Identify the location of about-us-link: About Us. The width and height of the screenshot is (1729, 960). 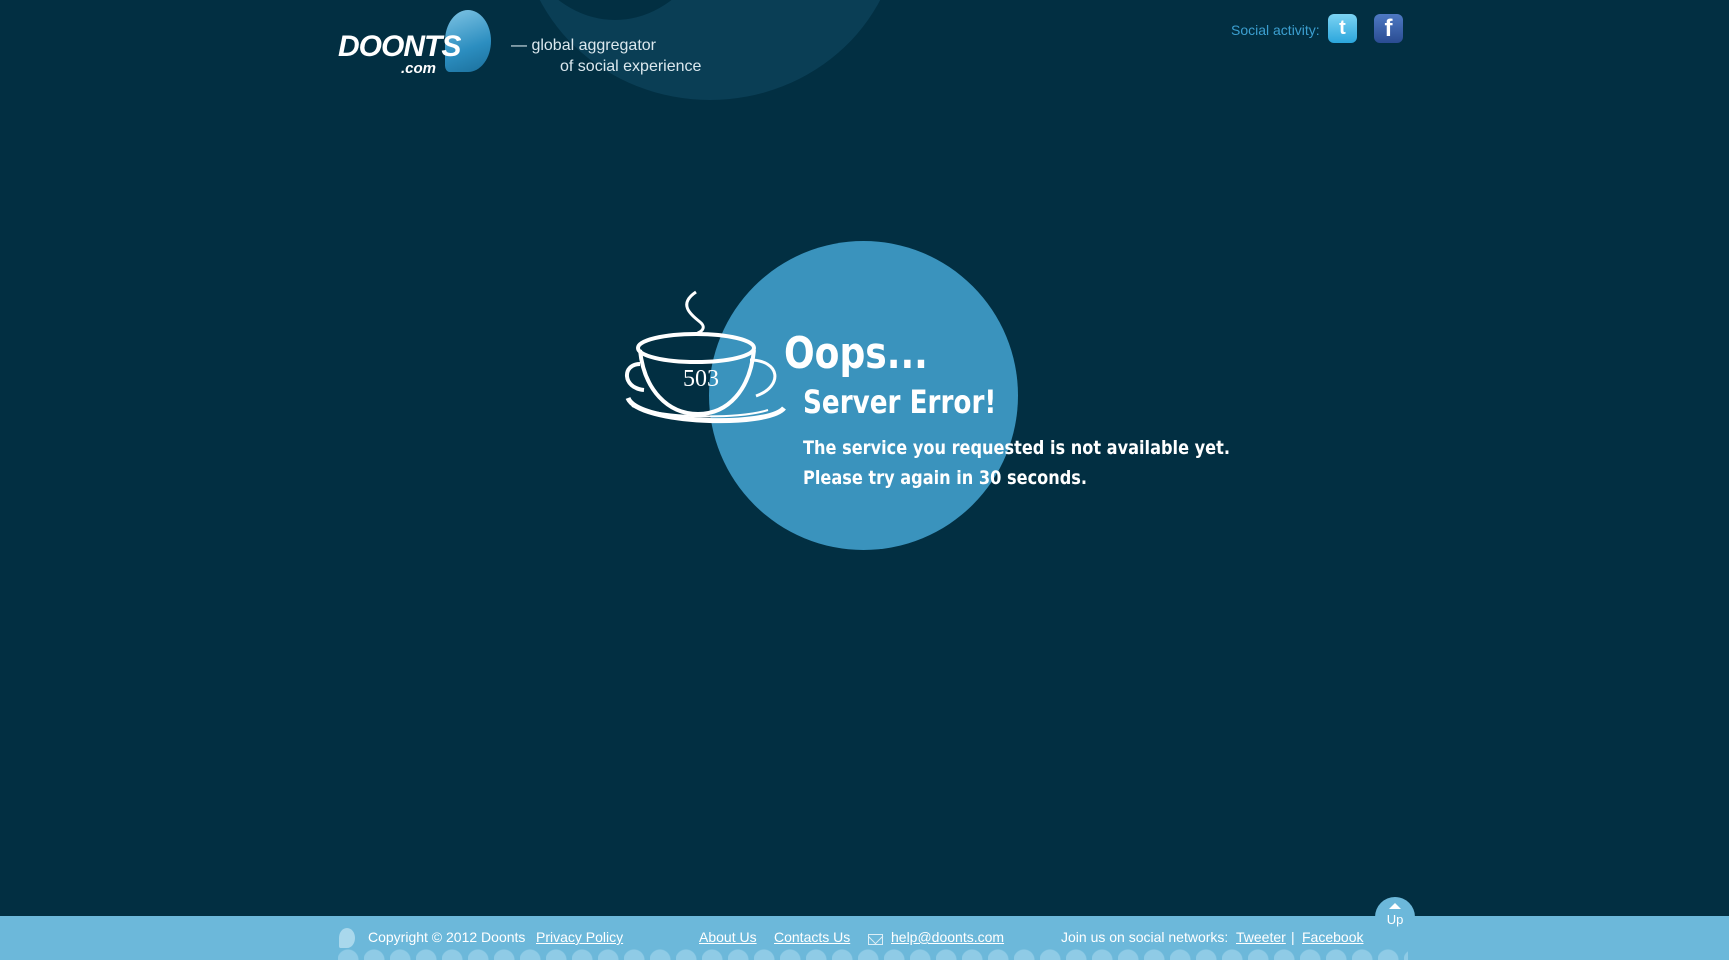
(728, 937).